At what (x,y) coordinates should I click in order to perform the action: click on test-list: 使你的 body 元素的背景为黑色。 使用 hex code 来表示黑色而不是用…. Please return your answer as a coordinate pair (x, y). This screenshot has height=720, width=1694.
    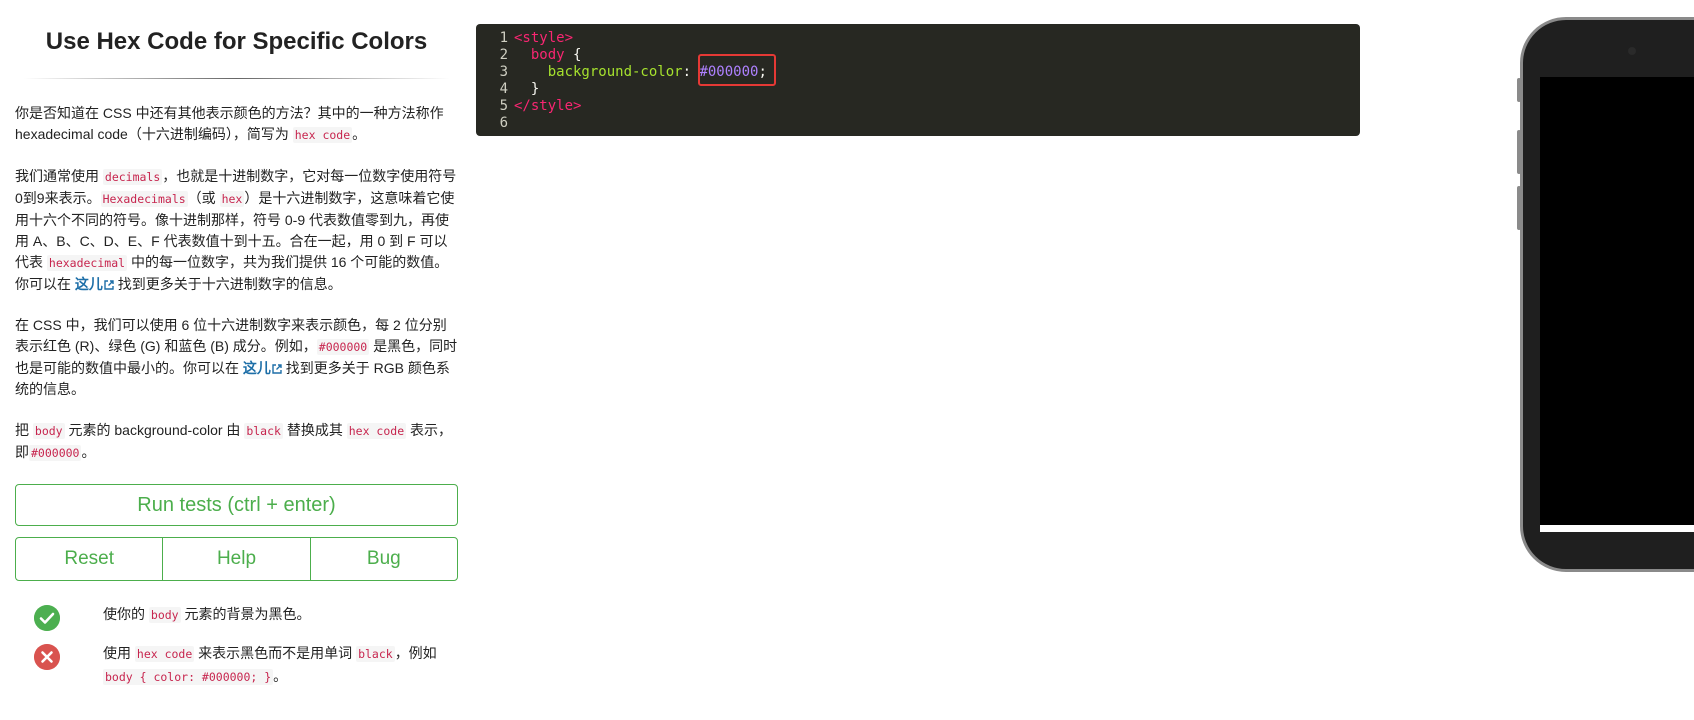
    Looking at the image, I should click on (236, 645).